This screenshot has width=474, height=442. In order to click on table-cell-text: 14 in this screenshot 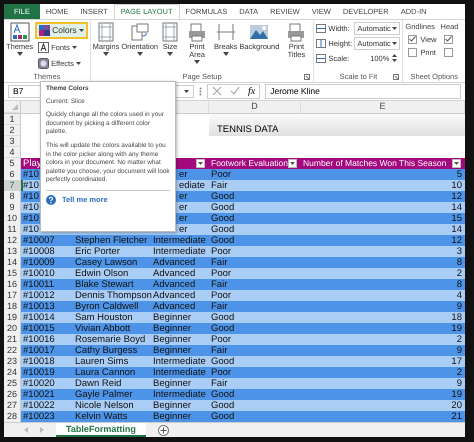, I will do `click(456, 230)`.